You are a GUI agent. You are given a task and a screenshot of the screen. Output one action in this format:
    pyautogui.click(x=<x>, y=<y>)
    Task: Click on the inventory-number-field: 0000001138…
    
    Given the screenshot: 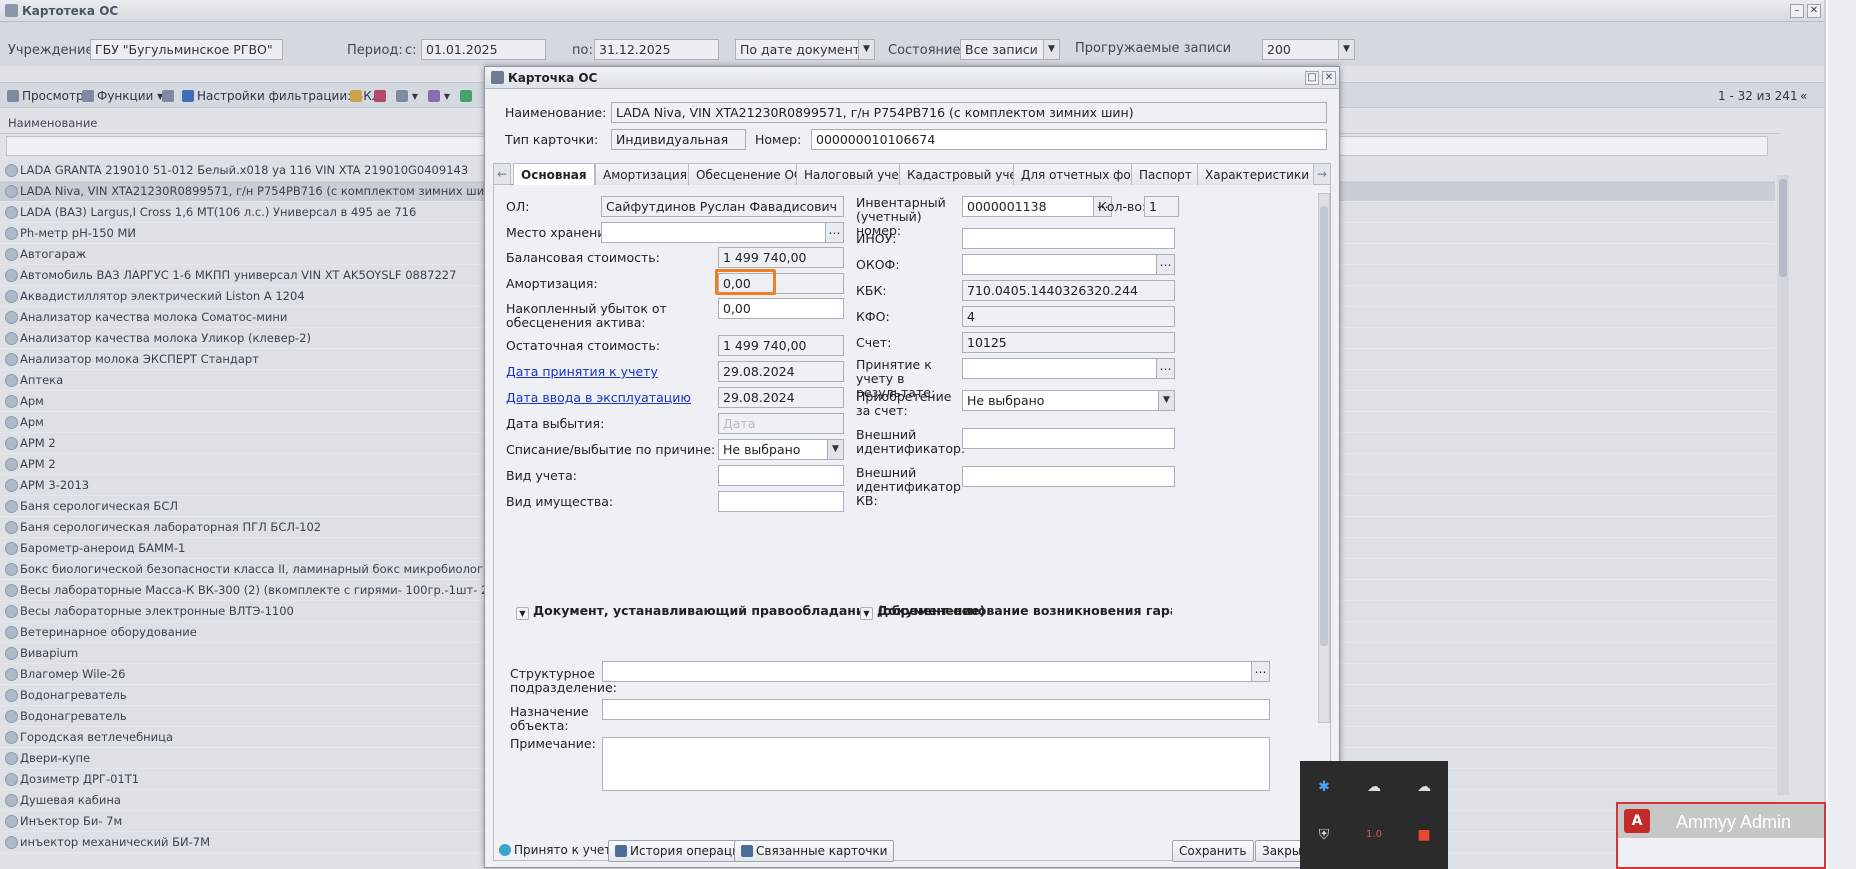 What is the action you would take?
    pyautogui.click(x=1037, y=206)
    